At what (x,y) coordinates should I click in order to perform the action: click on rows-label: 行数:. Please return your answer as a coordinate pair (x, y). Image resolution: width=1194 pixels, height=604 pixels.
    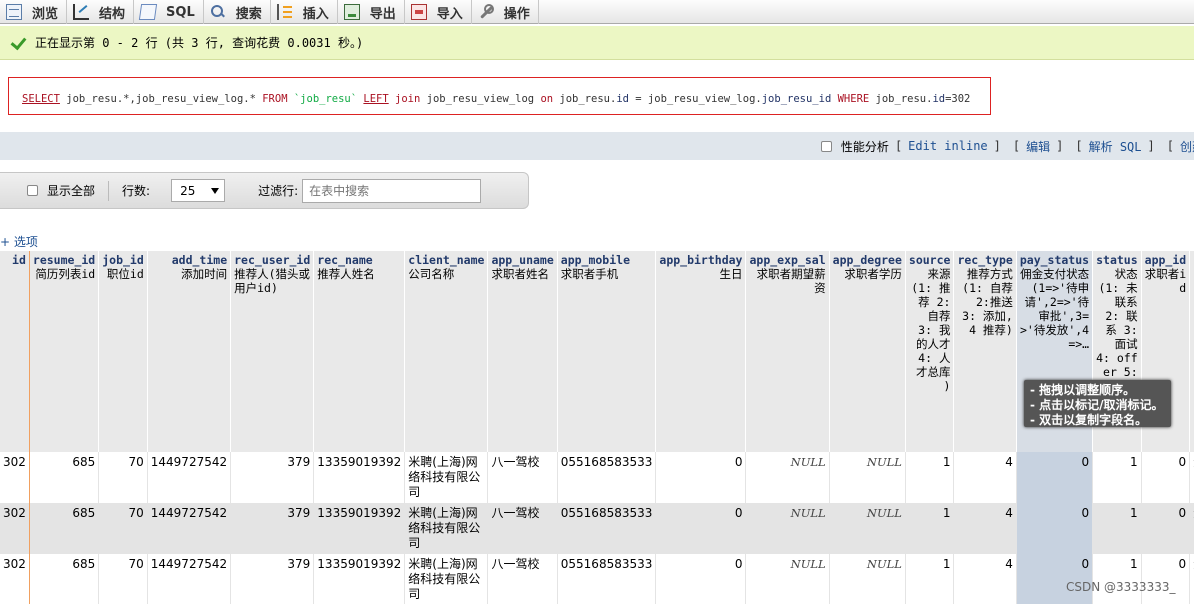
    Looking at the image, I should click on (136, 191).